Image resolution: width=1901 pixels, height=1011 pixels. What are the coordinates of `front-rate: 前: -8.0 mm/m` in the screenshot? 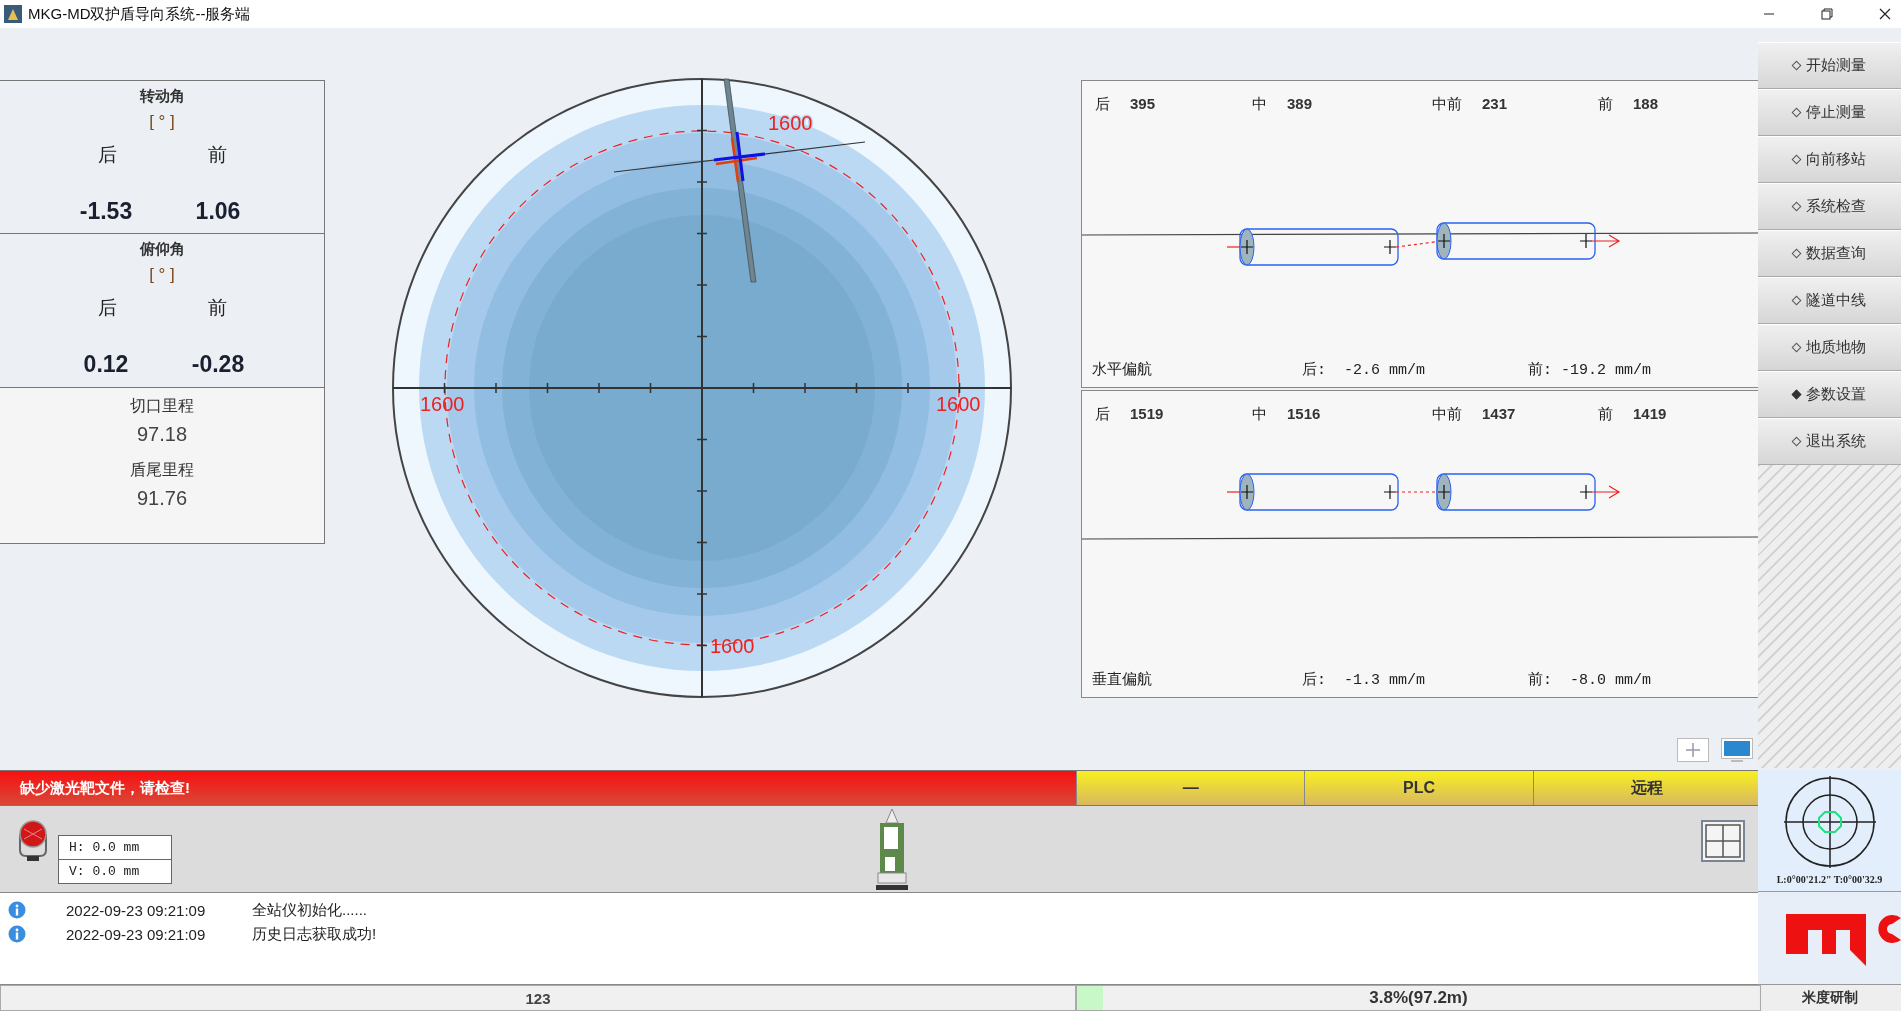 It's located at (1590, 680).